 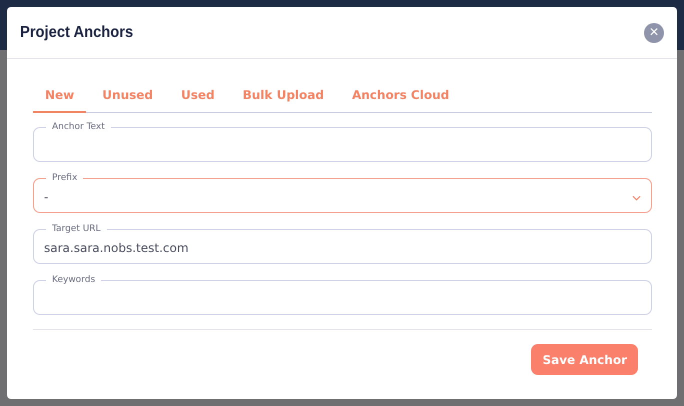 What do you see at coordinates (59, 96) in the screenshot?
I see `tab: New` at bounding box center [59, 96].